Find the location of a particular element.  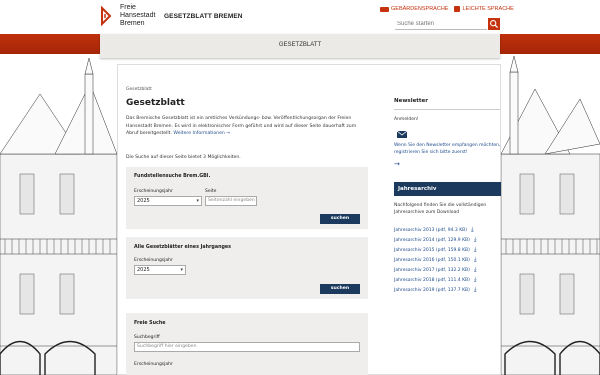

archive-link-label: Jahresarchiv 2013 (pdf, 94.3 KB) is located at coordinates (431, 230).